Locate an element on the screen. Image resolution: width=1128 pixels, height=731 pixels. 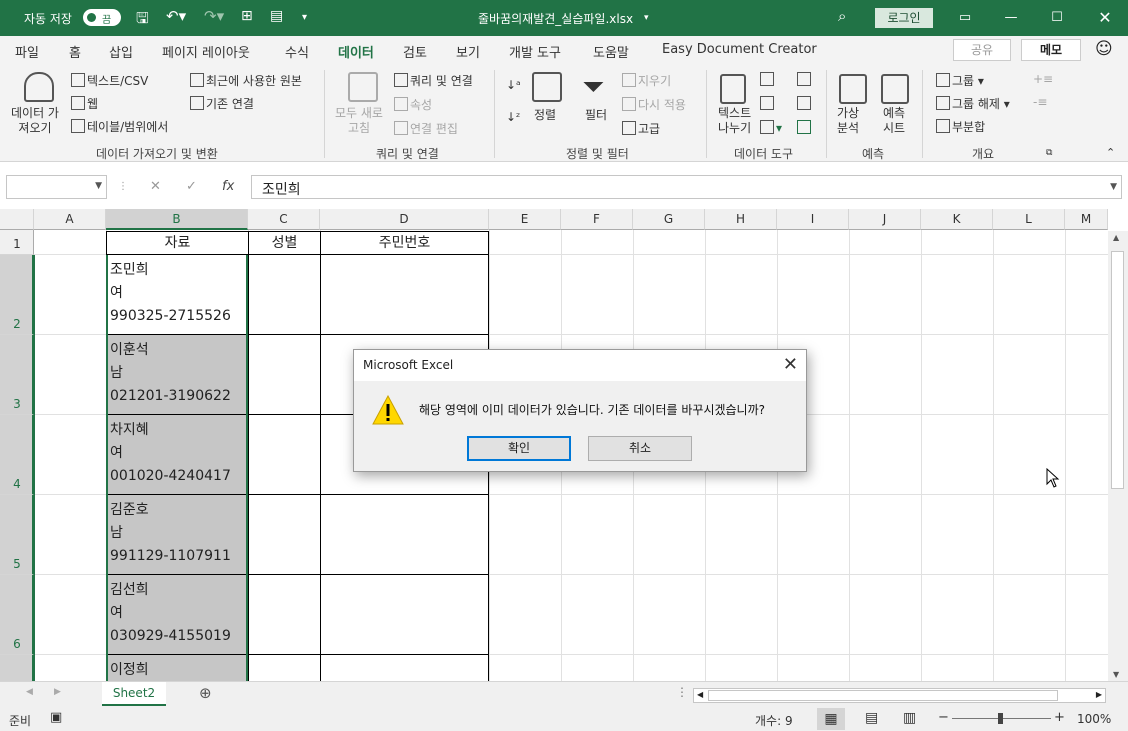
hide-detail-icon: -≡ is located at coordinates (1040, 102).